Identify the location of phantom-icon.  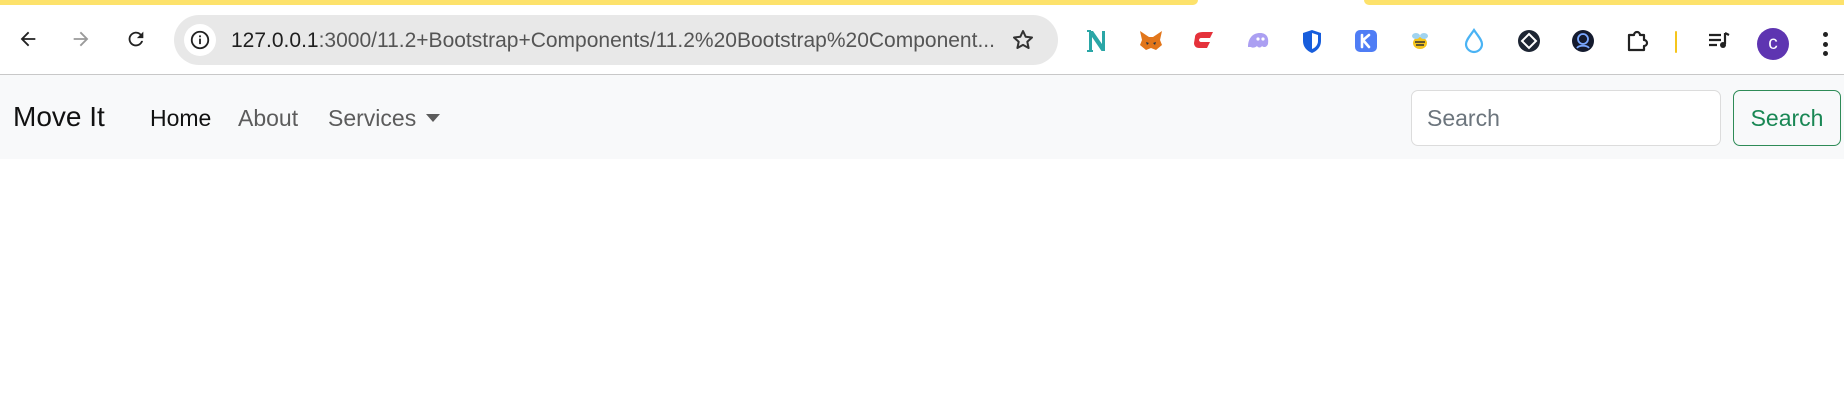
(1258, 41).